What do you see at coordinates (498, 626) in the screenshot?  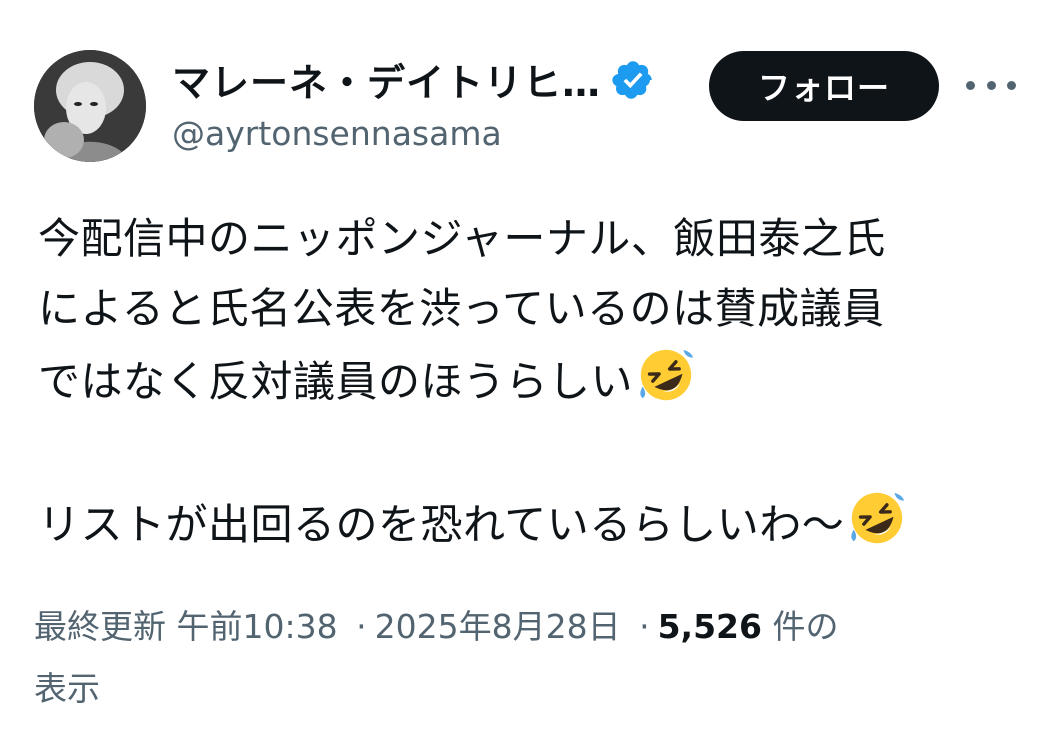 I see `tweet-date: 2025年8月28日` at bounding box center [498, 626].